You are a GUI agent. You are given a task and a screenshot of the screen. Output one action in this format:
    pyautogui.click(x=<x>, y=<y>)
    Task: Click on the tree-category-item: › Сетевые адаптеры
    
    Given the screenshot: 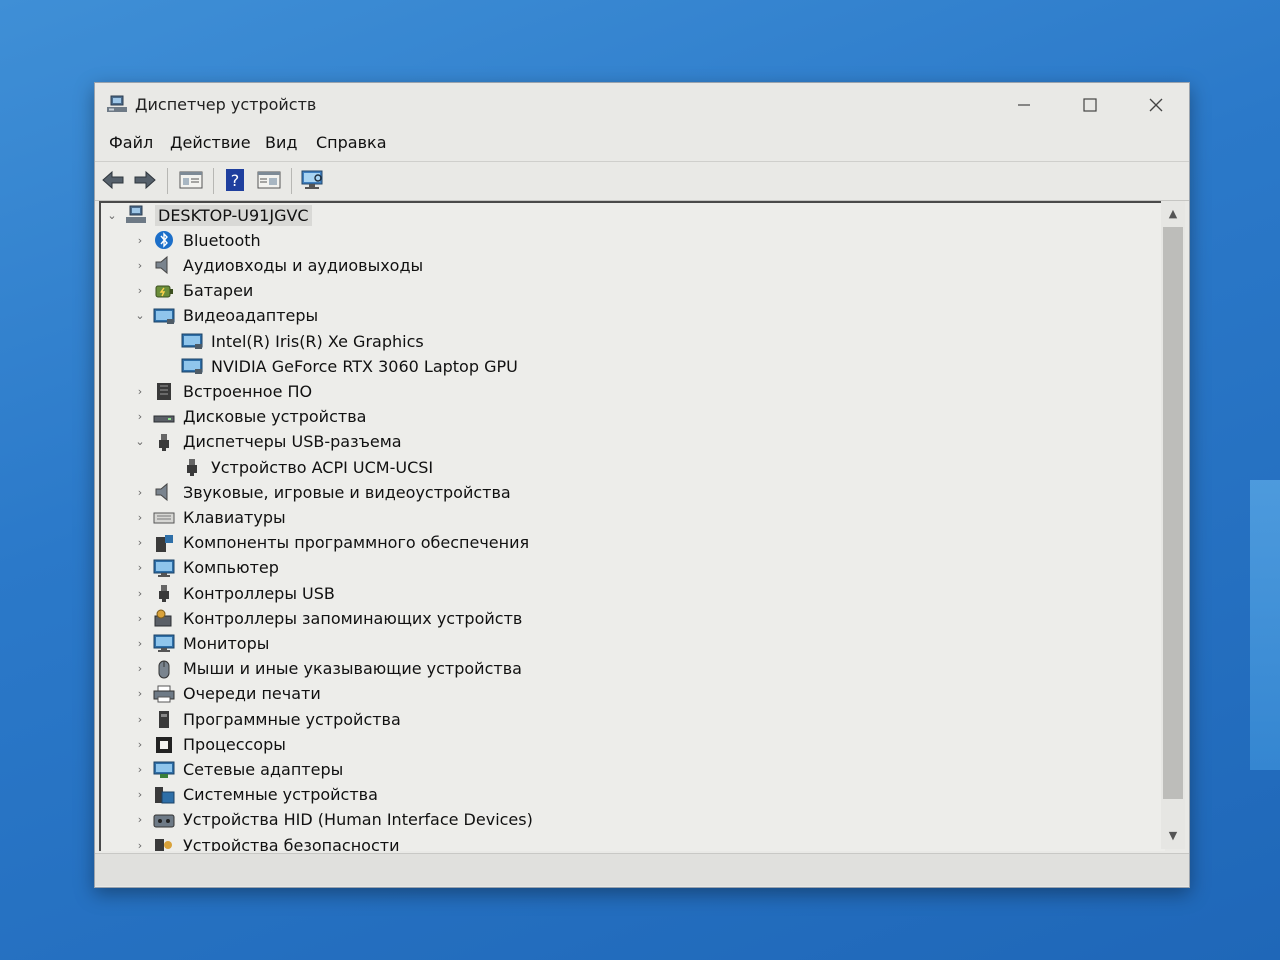 What is the action you would take?
    pyautogui.click(x=238, y=769)
    